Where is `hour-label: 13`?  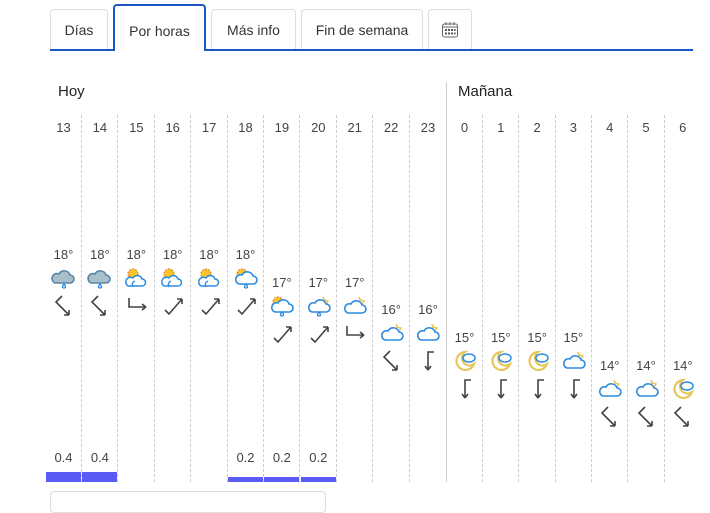 hour-label: 13 is located at coordinates (63, 127).